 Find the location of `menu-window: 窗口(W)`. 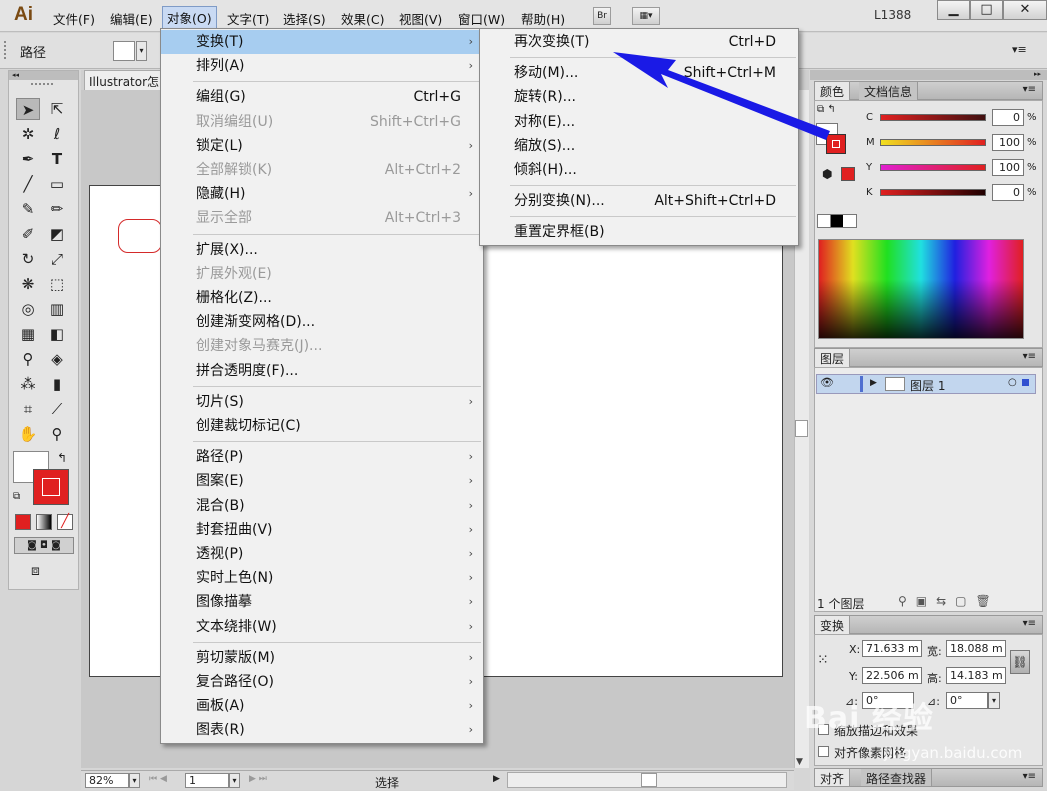

menu-window: 窗口(W) is located at coordinates (481, 18).